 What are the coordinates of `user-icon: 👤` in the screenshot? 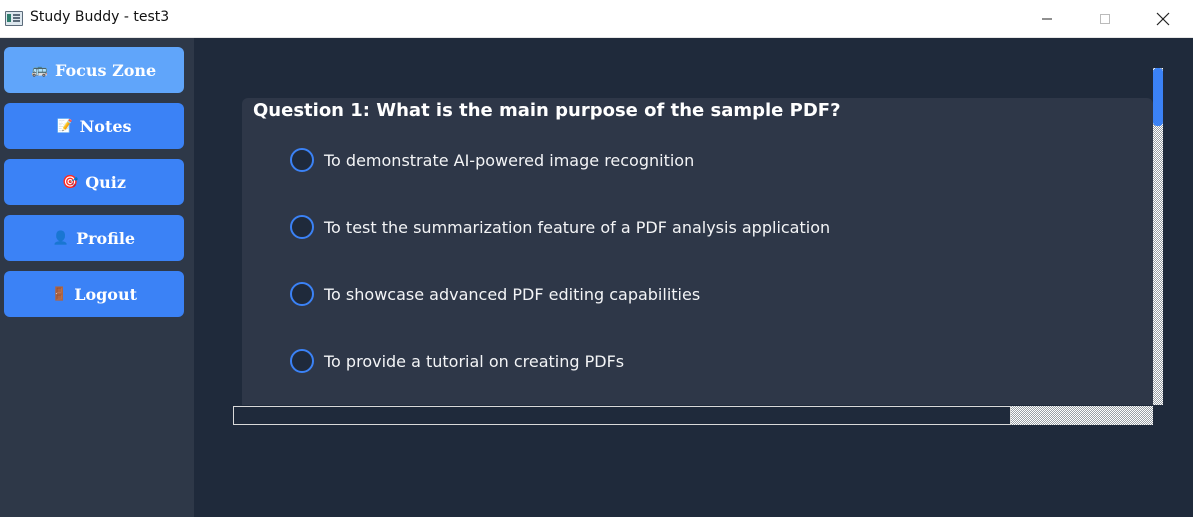 It's located at (61, 238).